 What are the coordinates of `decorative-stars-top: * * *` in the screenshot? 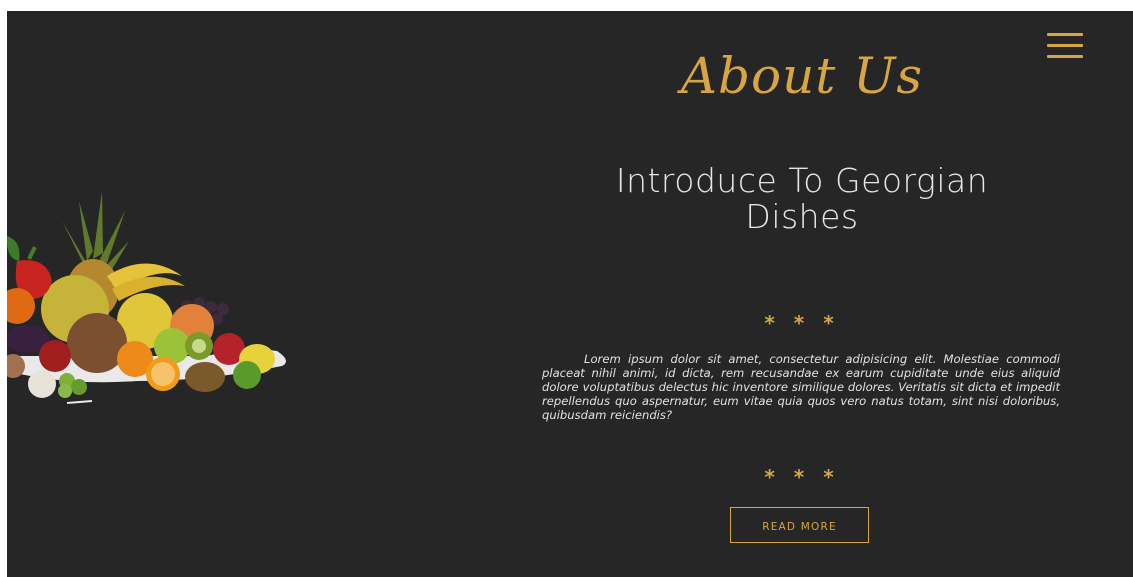 It's located at (802, 323).